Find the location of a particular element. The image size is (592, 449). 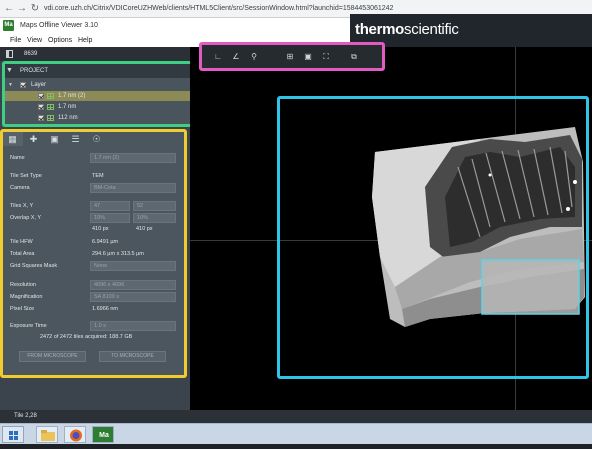

windows-logo-icon is located at coordinates (13, 435).